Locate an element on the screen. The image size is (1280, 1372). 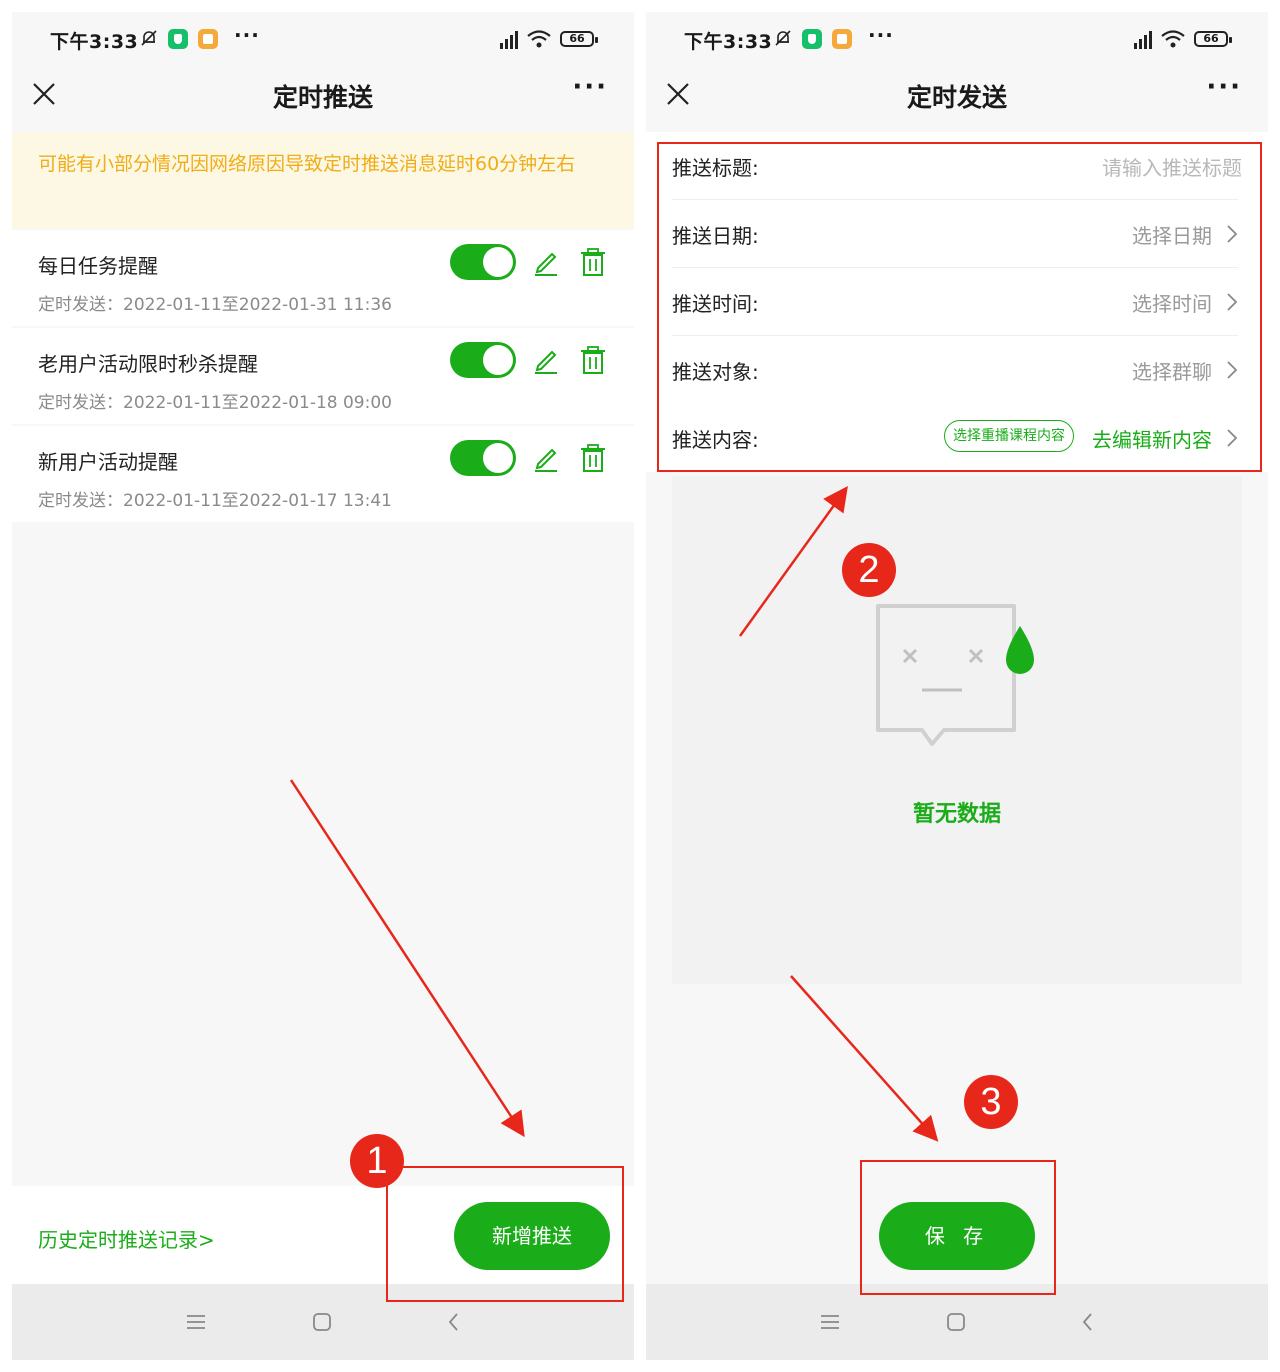
task-name: 新用户活动提醒 is located at coordinates (108, 462).